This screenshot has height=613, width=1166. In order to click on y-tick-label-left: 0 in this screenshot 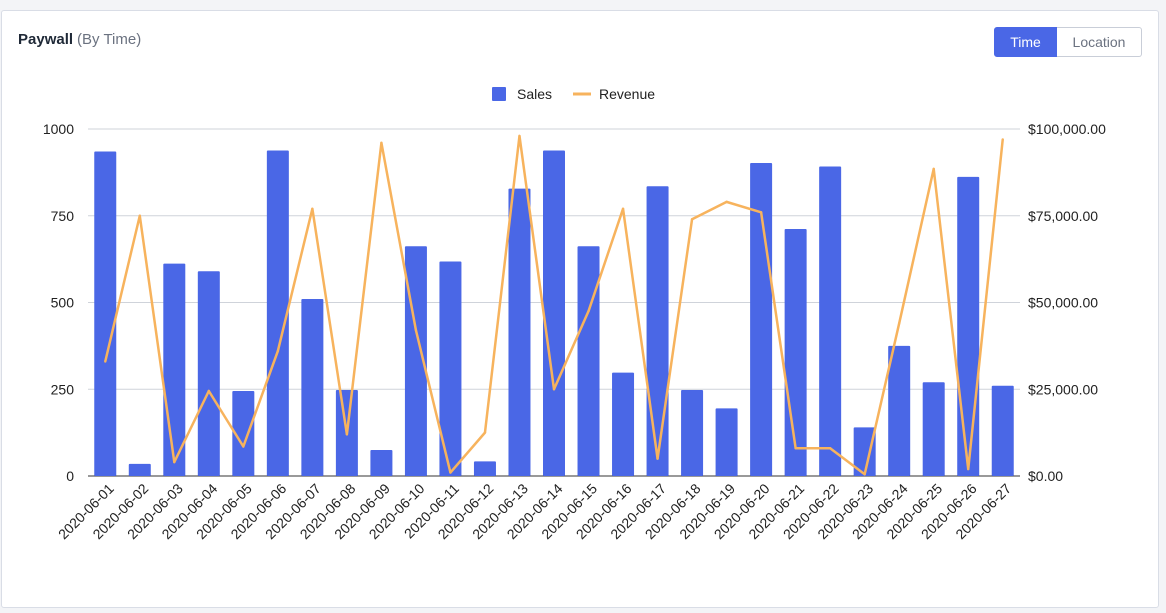, I will do `click(70, 476)`.